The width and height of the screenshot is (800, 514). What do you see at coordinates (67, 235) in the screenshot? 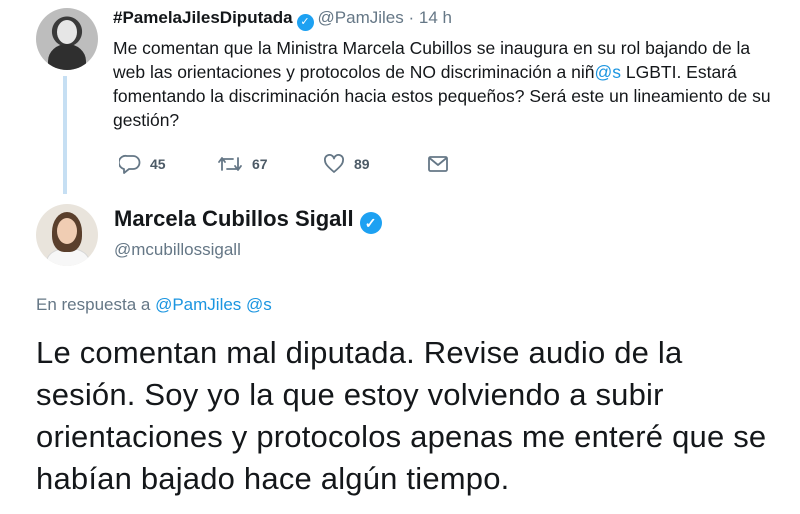
I see `avatar-marcela-cubillos` at bounding box center [67, 235].